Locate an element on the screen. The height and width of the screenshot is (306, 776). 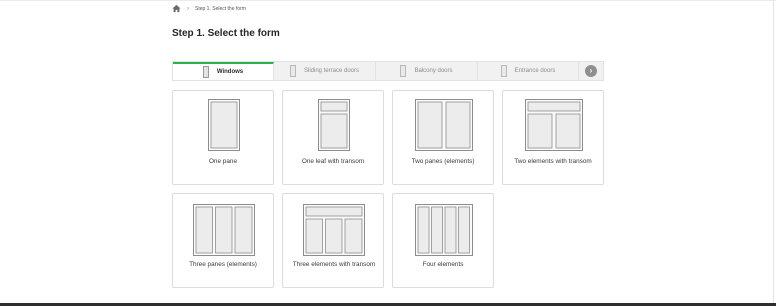
tab-label: Entrance doors is located at coordinates (535, 71).